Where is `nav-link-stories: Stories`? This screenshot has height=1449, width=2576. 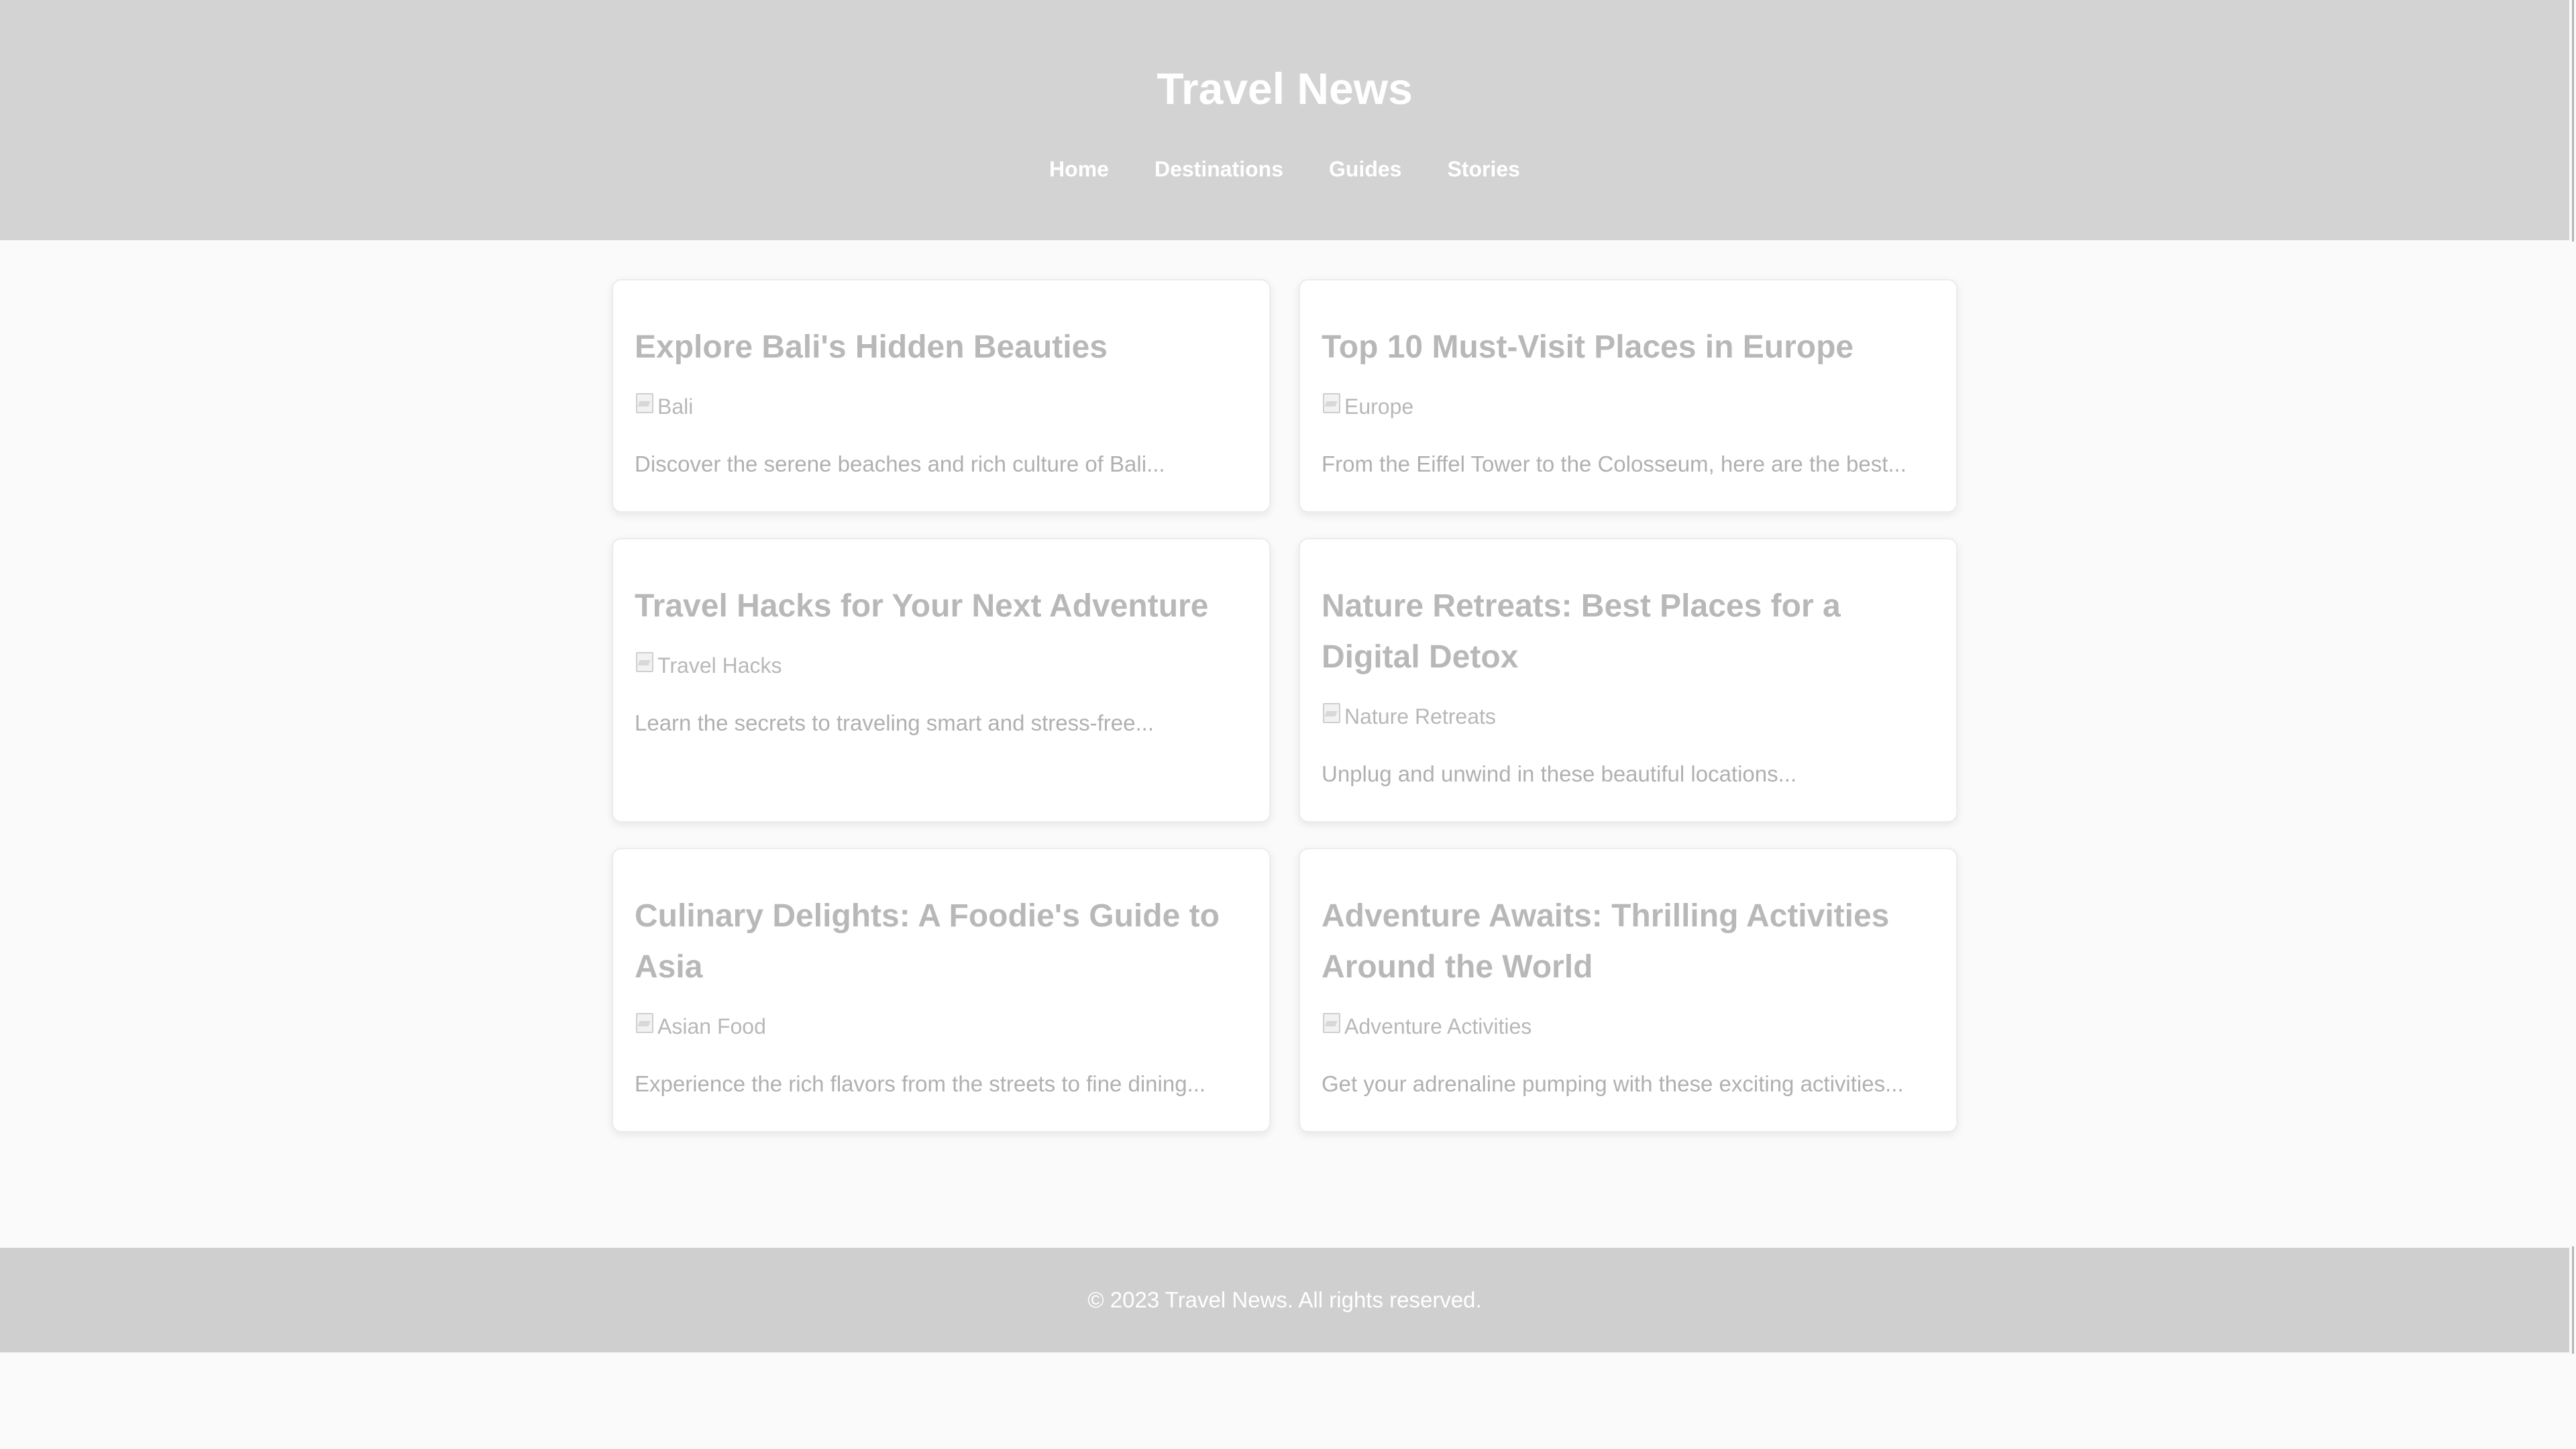
nav-link-stories: Stories is located at coordinates (1483, 169).